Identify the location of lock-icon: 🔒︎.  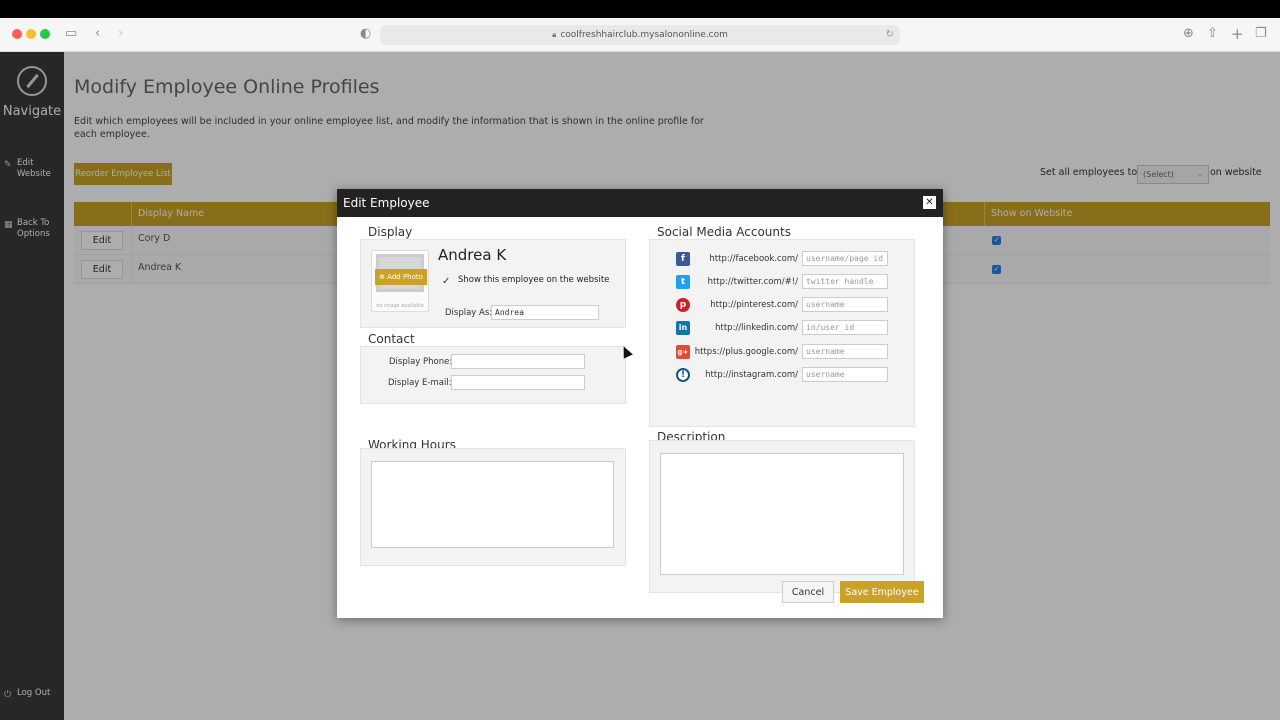
(554, 34).